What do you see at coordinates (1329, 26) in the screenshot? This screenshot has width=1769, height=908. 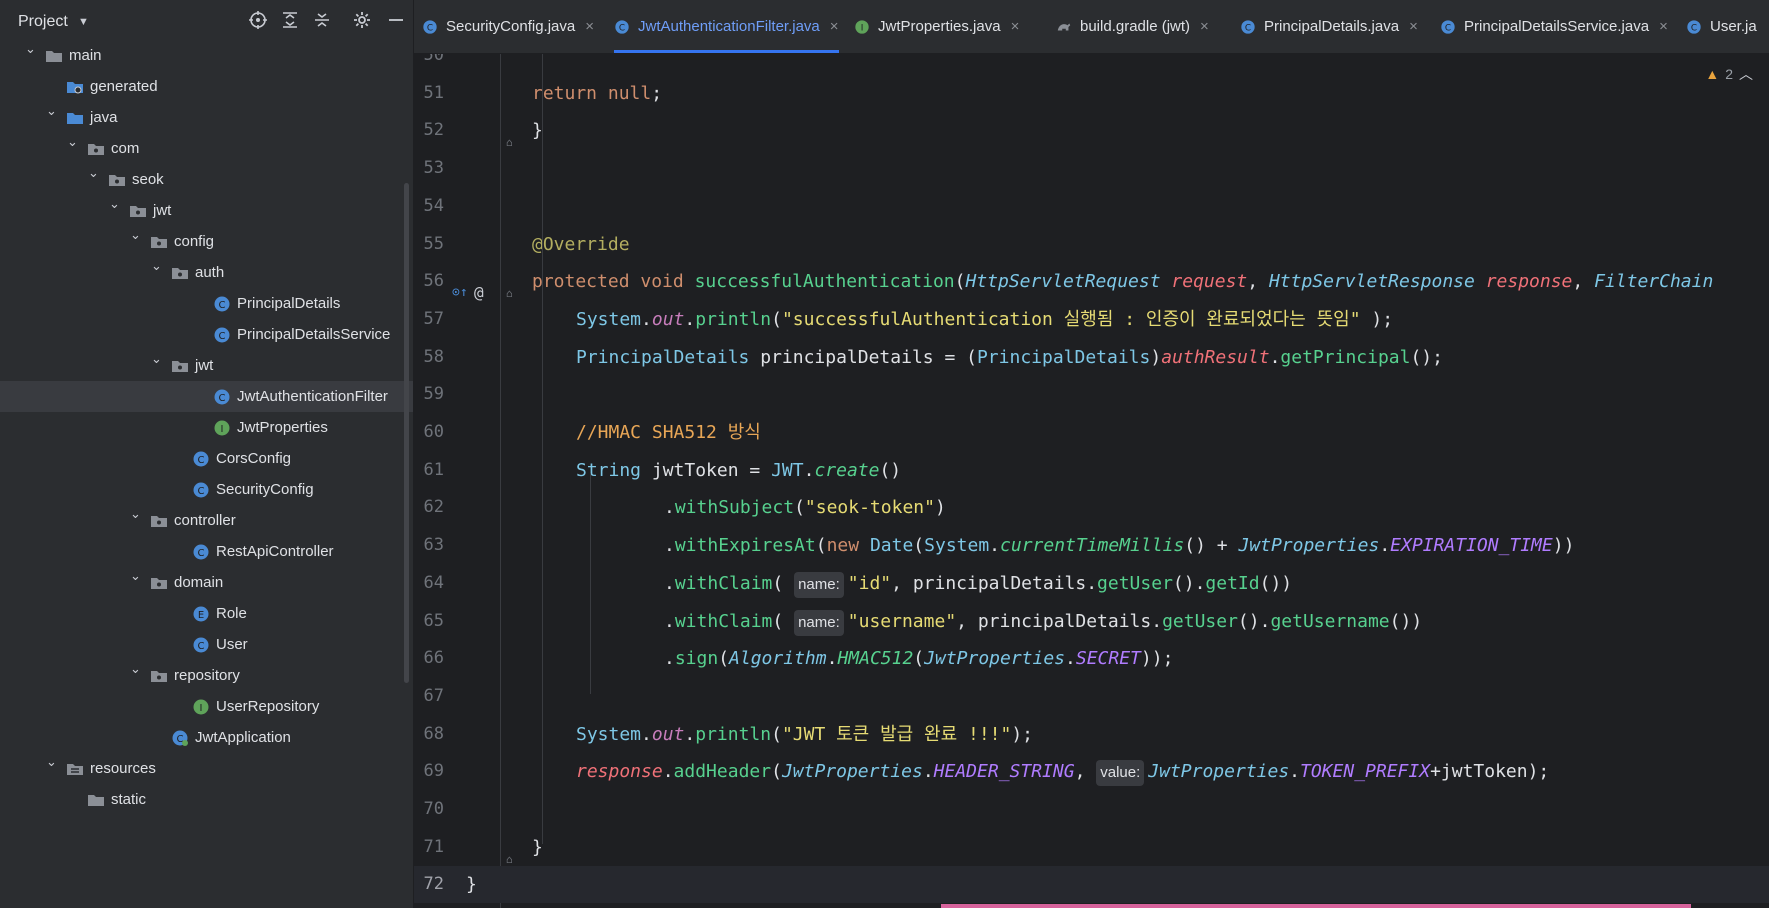 I see `editor-tab: C PrincipalDetails.java ×` at bounding box center [1329, 26].